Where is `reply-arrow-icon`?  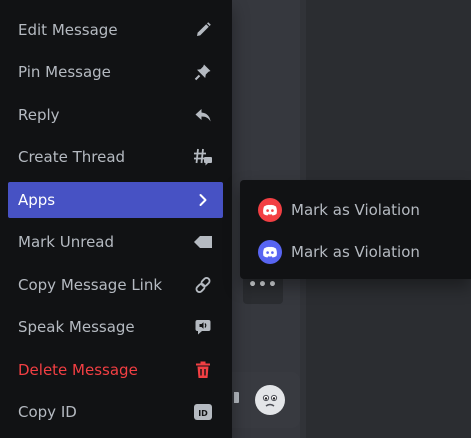
reply-arrow-icon is located at coordinates (203, 115).